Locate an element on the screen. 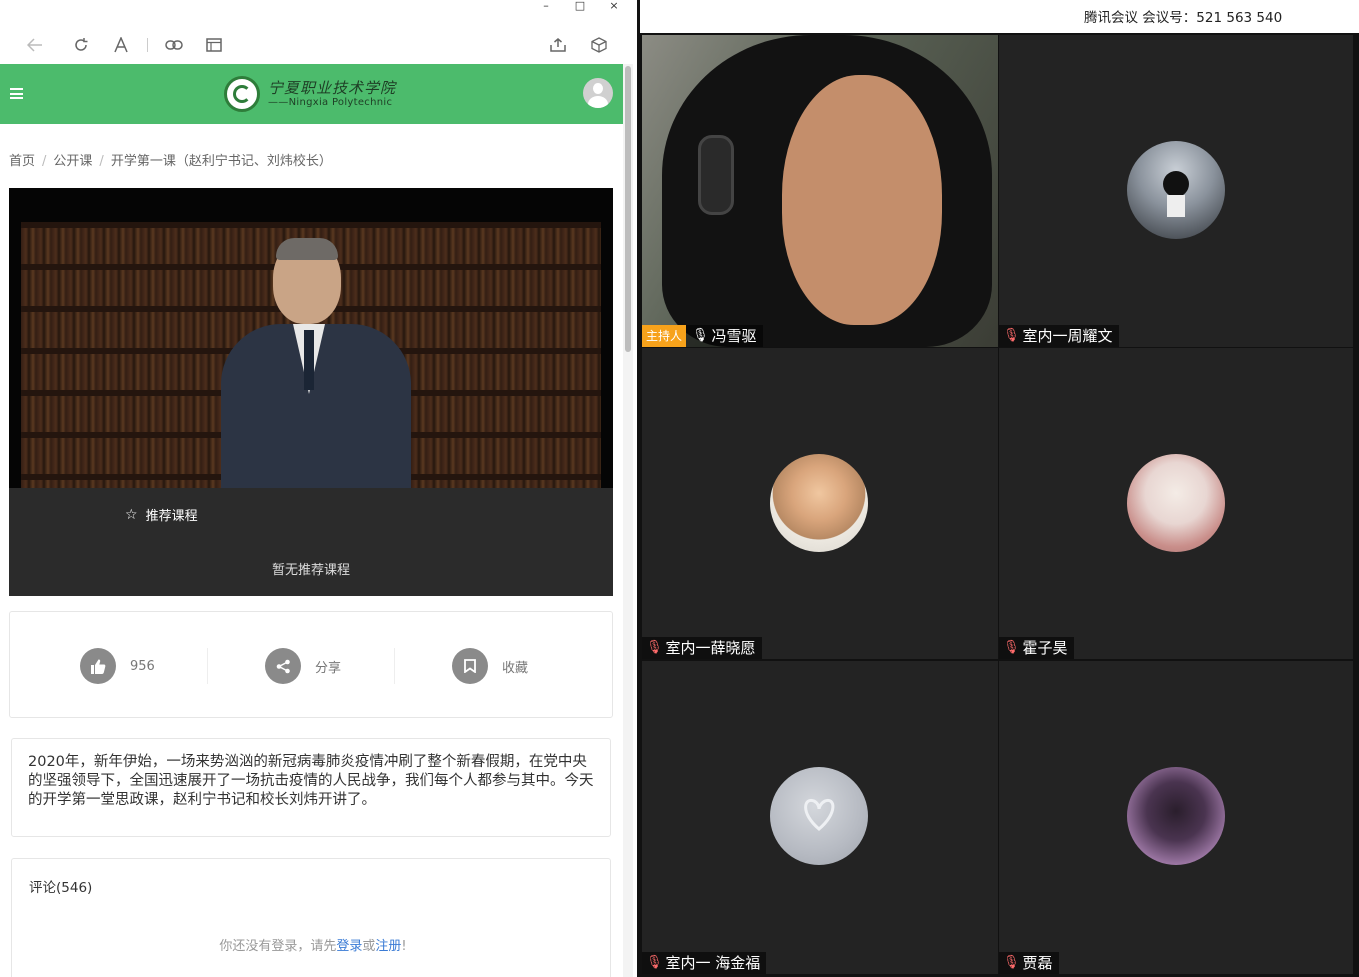 The width and height of the screenshot is (1359, 977). participant-name: 室内一周耀文 is located at coordinates (1067, 336).